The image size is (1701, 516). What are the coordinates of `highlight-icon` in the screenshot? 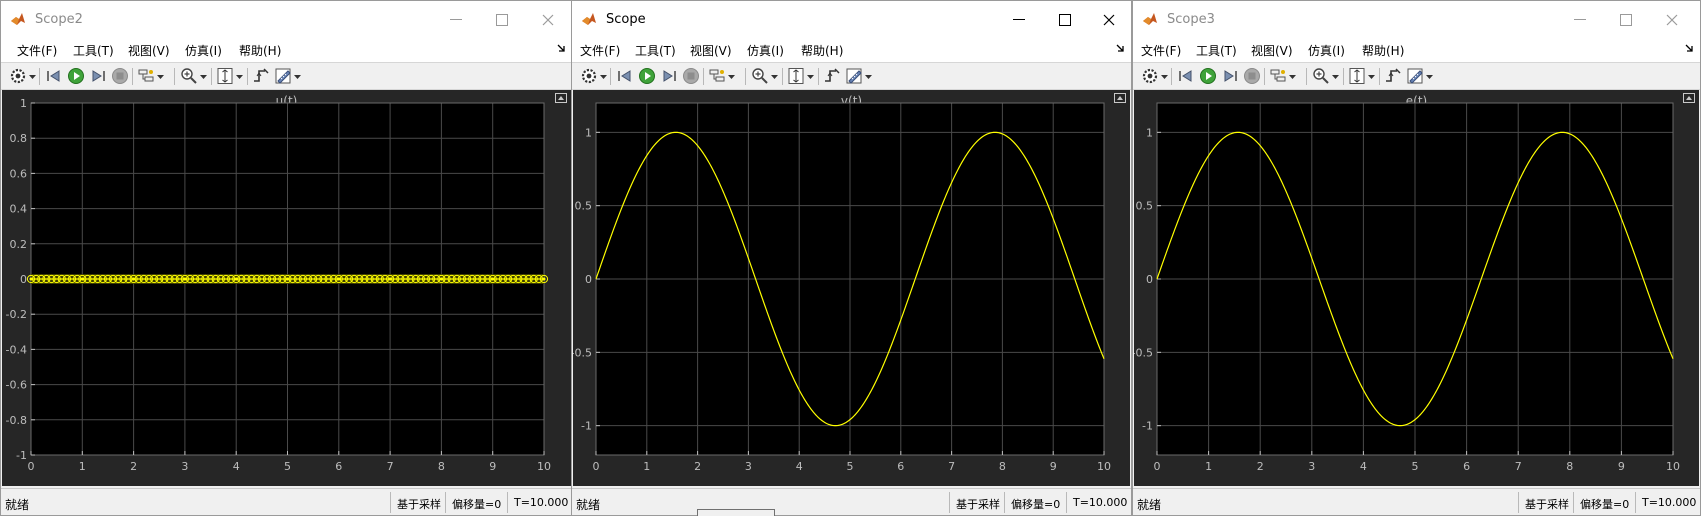 It's located at (146, 75).